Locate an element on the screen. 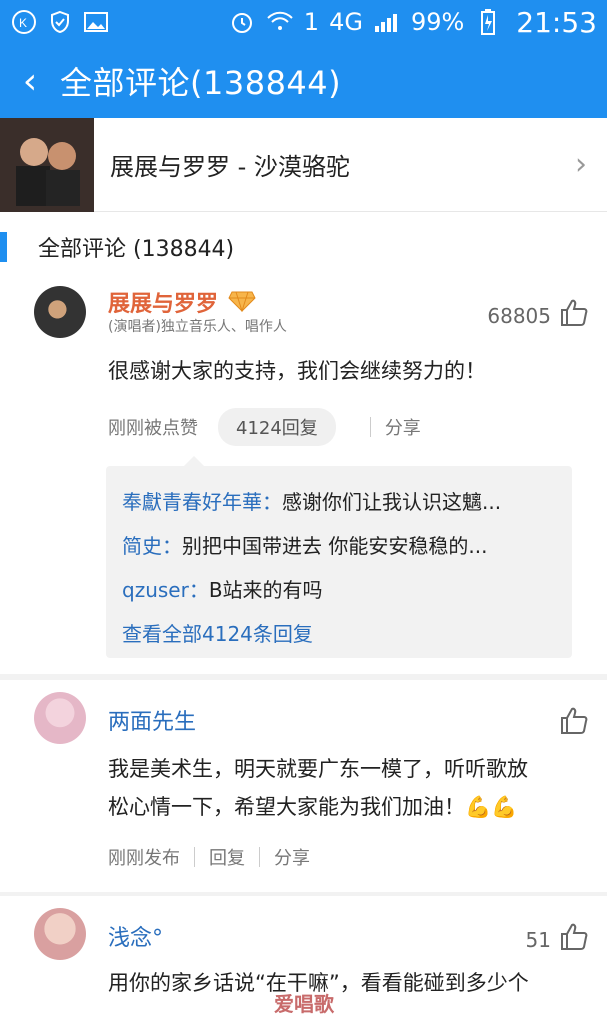  replies-pill: 4124回复 is located at coordinates (277, 427).